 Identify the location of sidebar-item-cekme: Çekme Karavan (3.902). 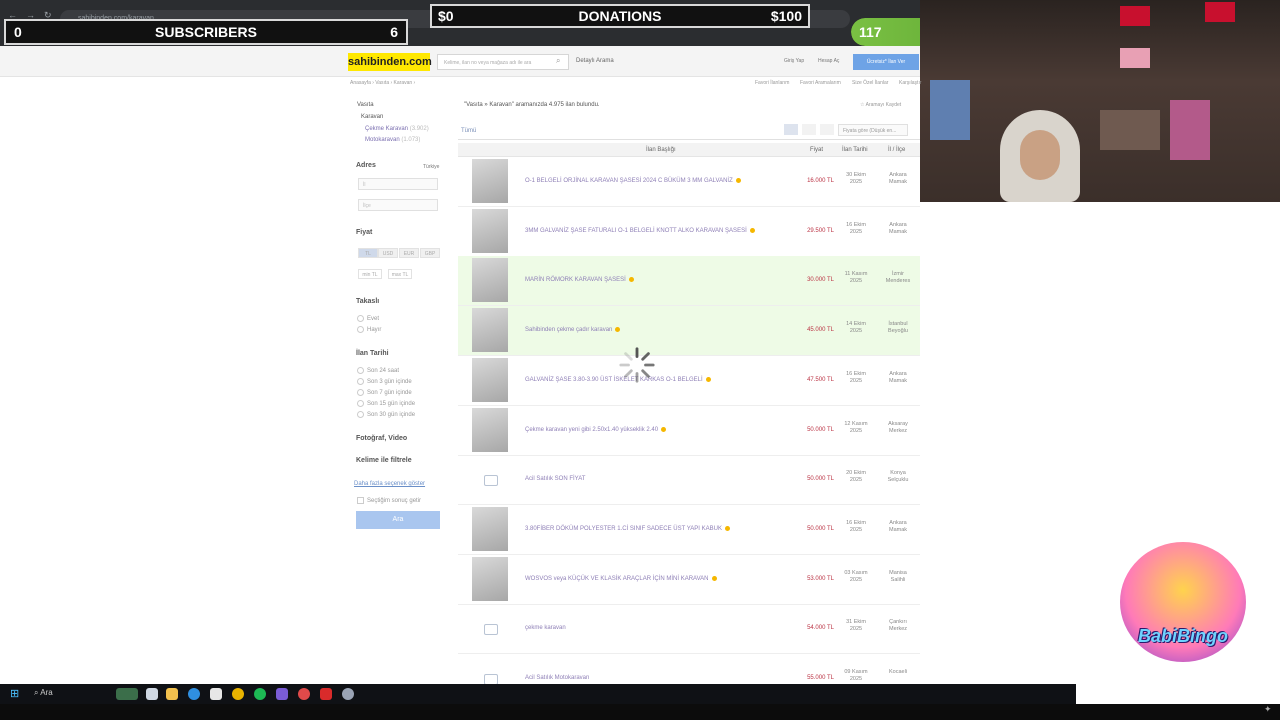
(397, 129).